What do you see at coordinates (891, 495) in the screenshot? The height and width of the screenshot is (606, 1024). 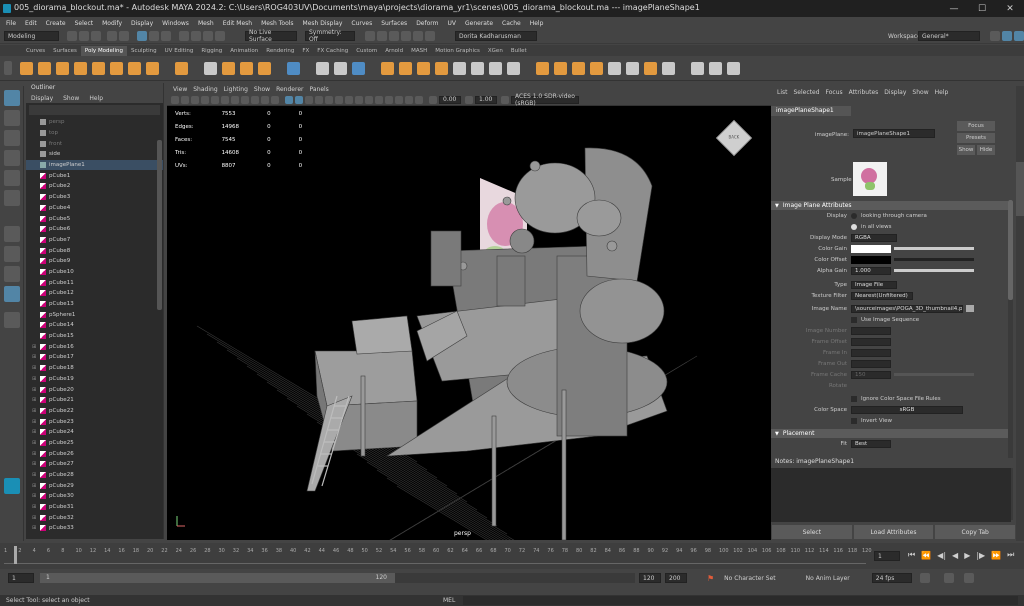 I see `notes-textarea` at bounding box center [891, 495].